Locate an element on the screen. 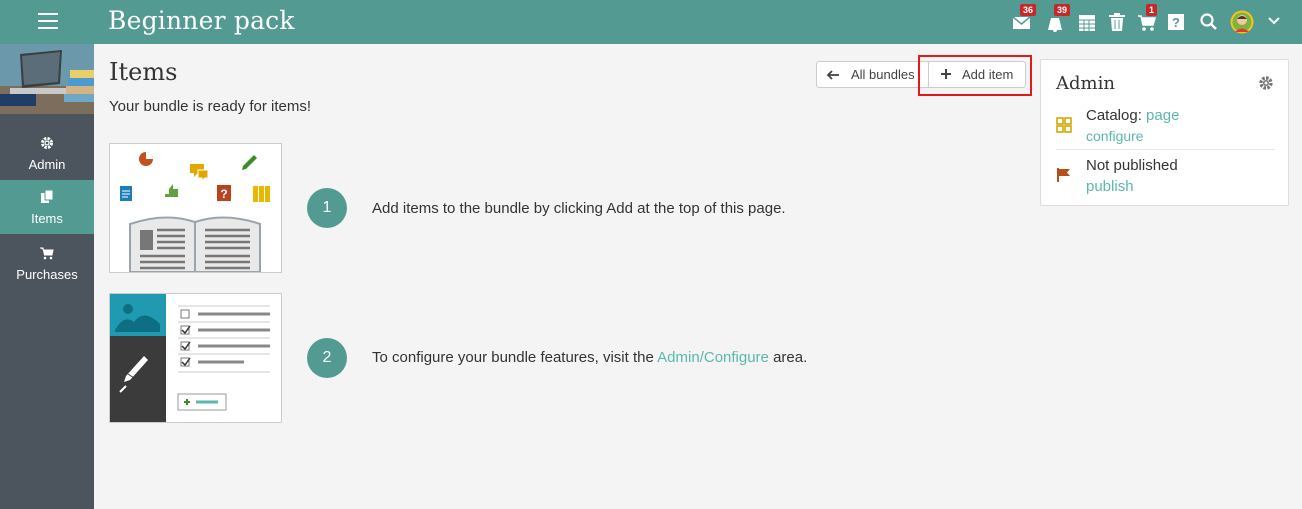  search-icon is located at coordinates (1209, 22).